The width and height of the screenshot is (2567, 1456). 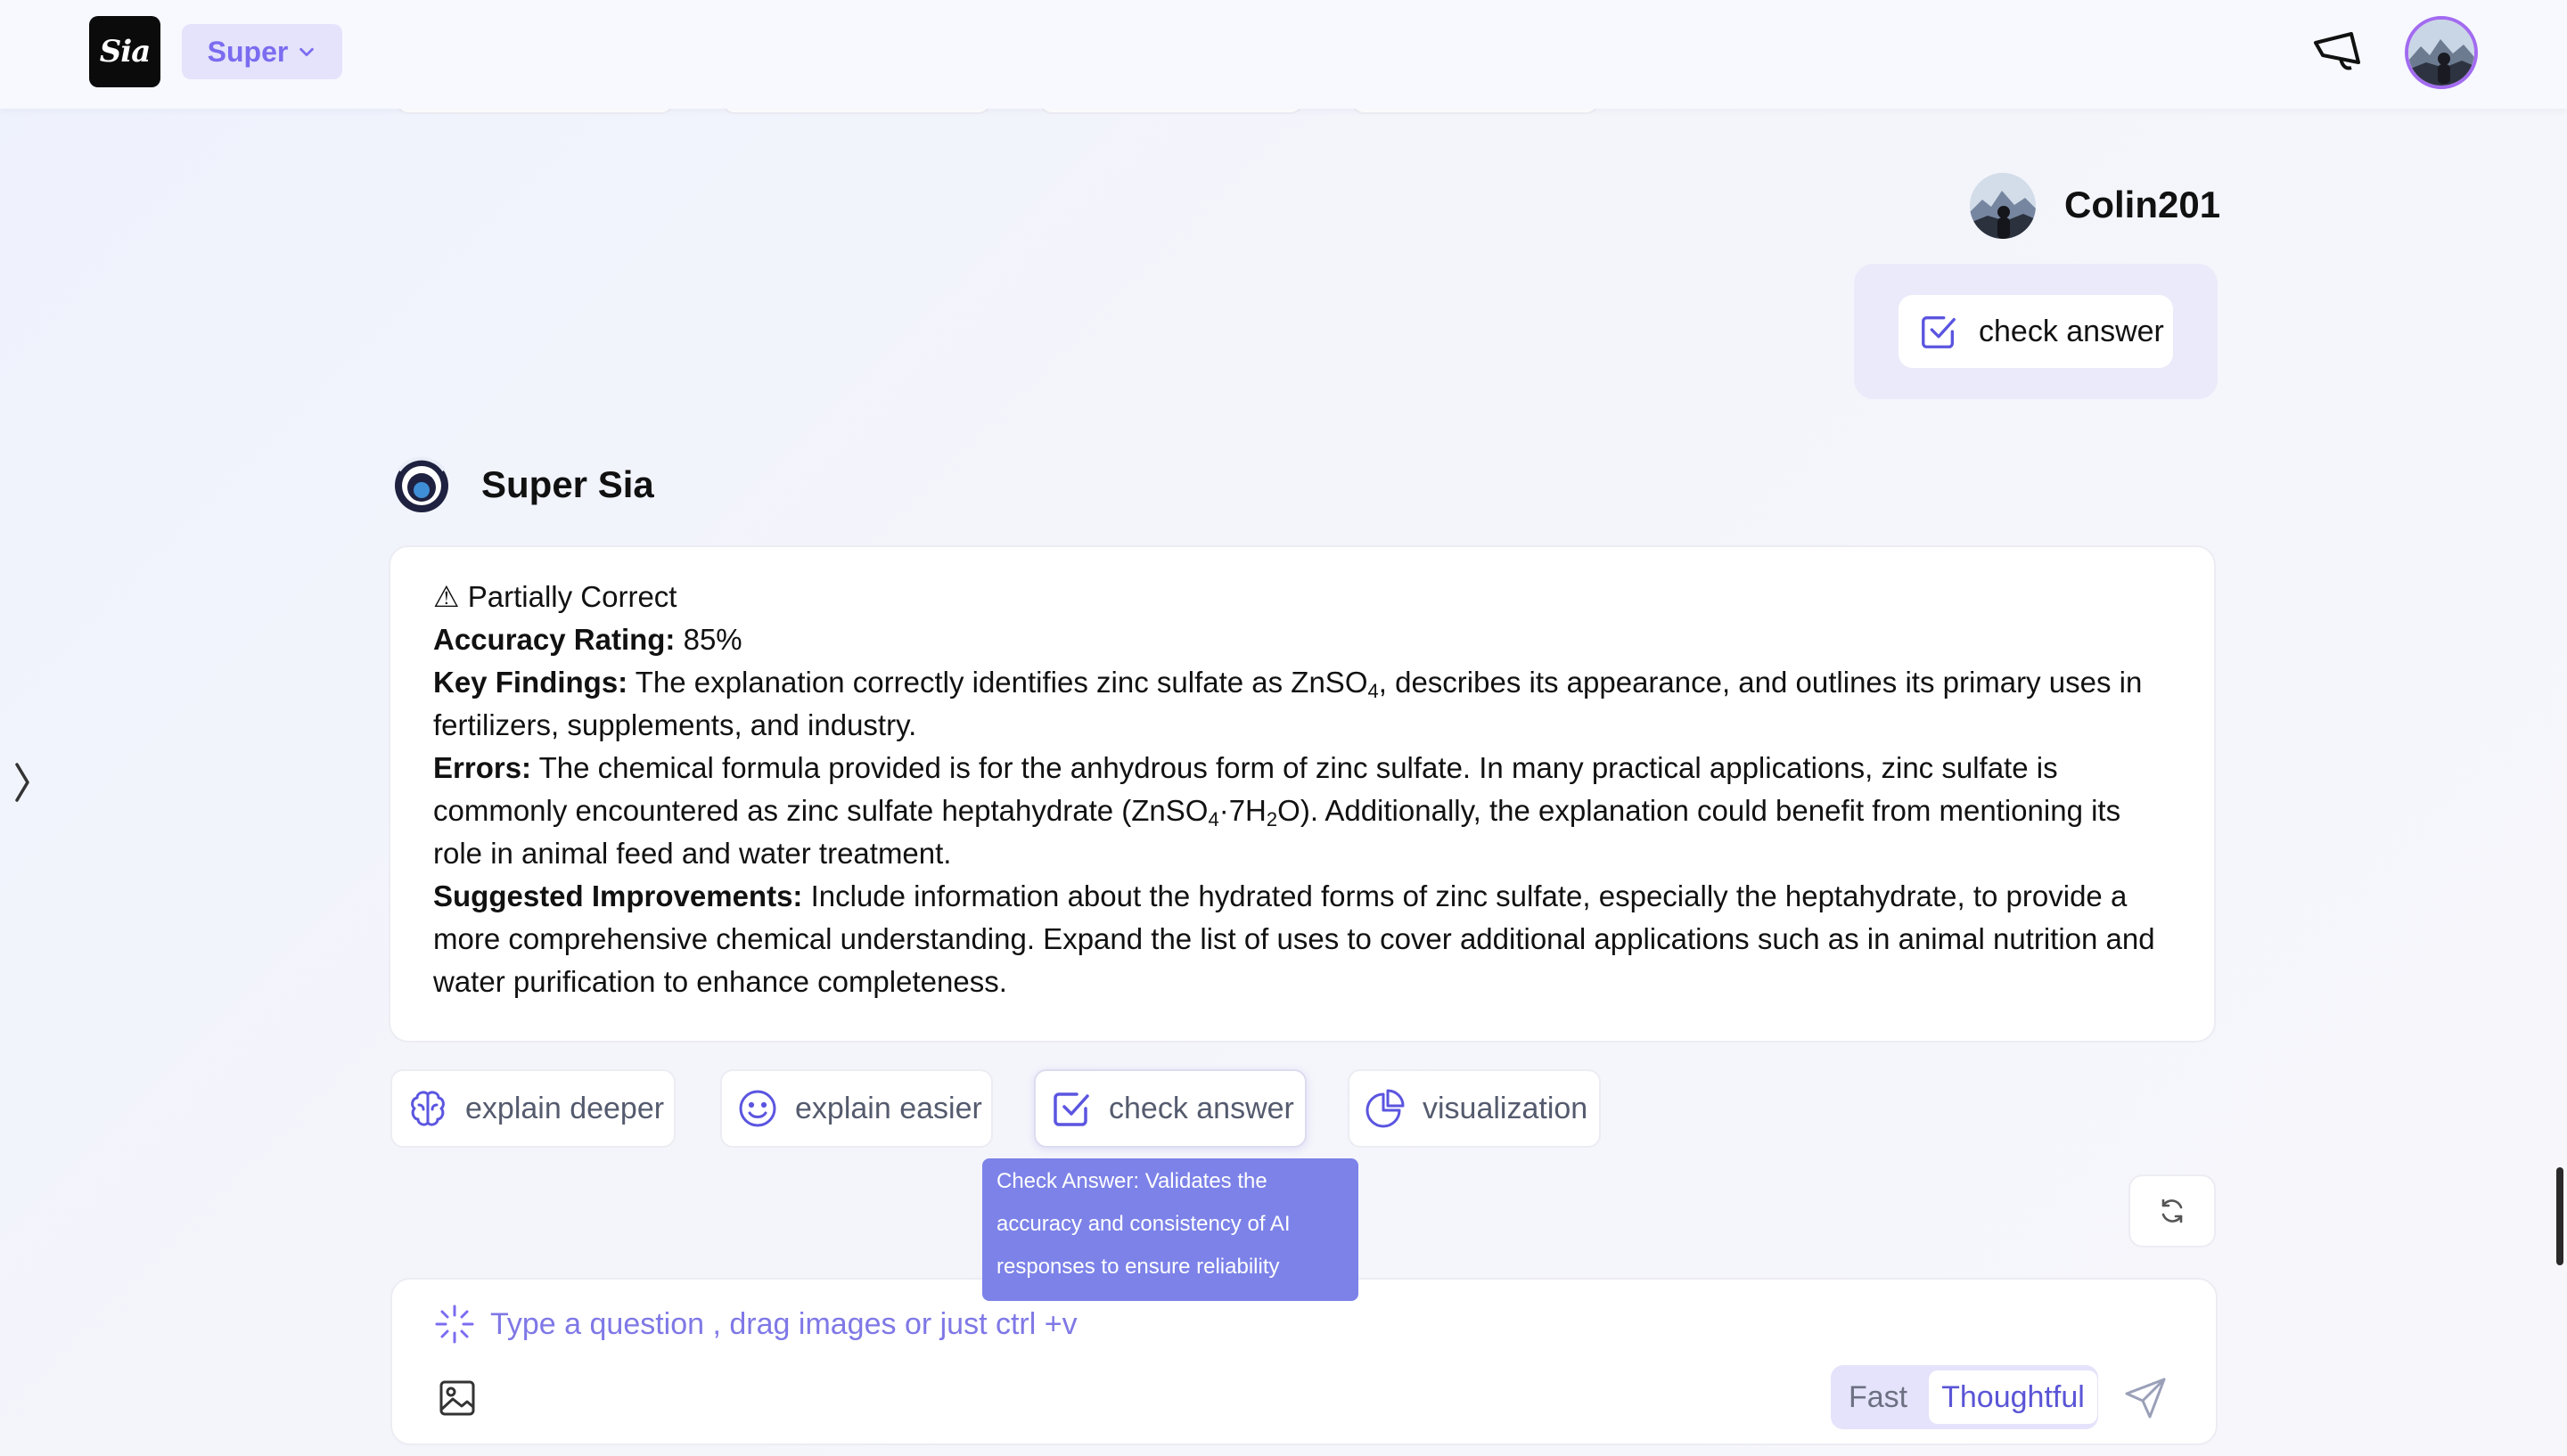 I want to click on user-avatar-top, so click(x=2441, y=53).